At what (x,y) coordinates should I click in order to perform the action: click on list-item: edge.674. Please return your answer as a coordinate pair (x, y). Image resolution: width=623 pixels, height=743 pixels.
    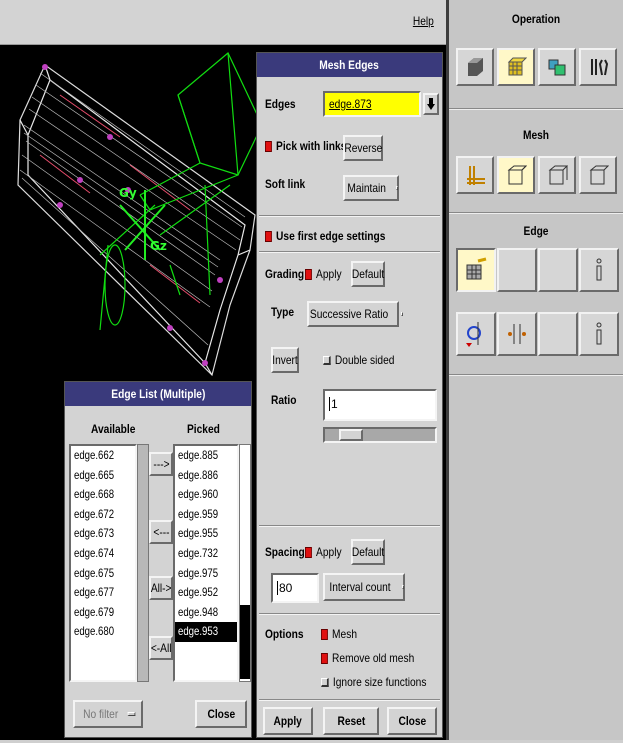
    Looking at the image, I should click on (103, 554).